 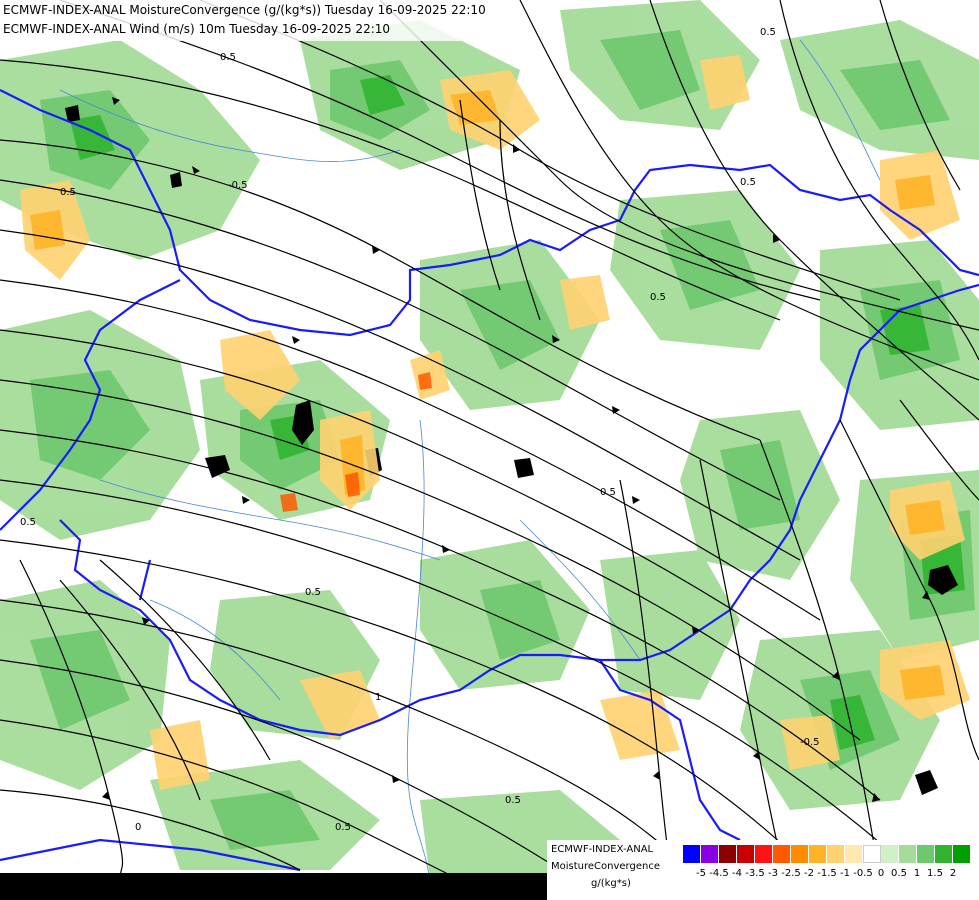 What do you see at coordinates (773, 873) in the screenshot?
I see `legend-tick: -3` at bounding box center [773, 873].